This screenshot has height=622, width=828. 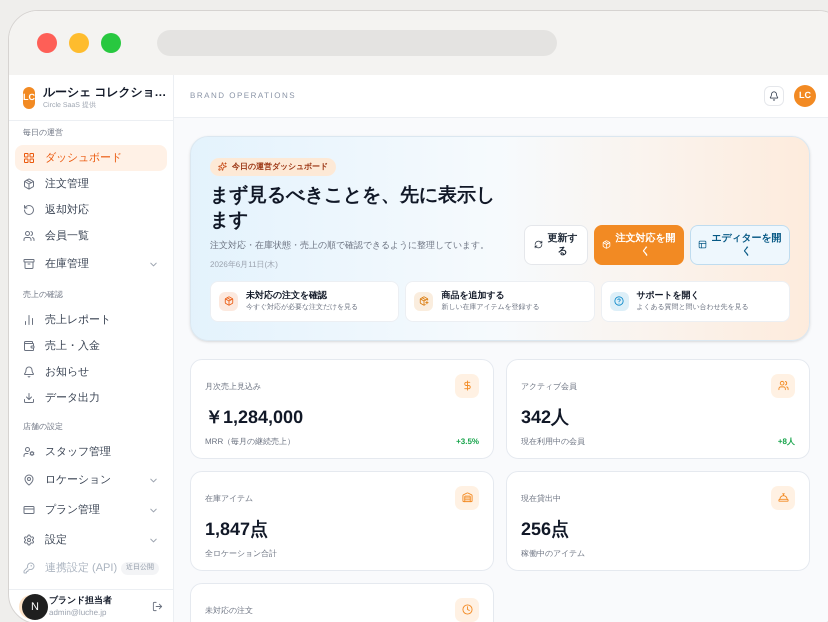 I want to click on brand-avatar: LC, so click(x=29, y=97).